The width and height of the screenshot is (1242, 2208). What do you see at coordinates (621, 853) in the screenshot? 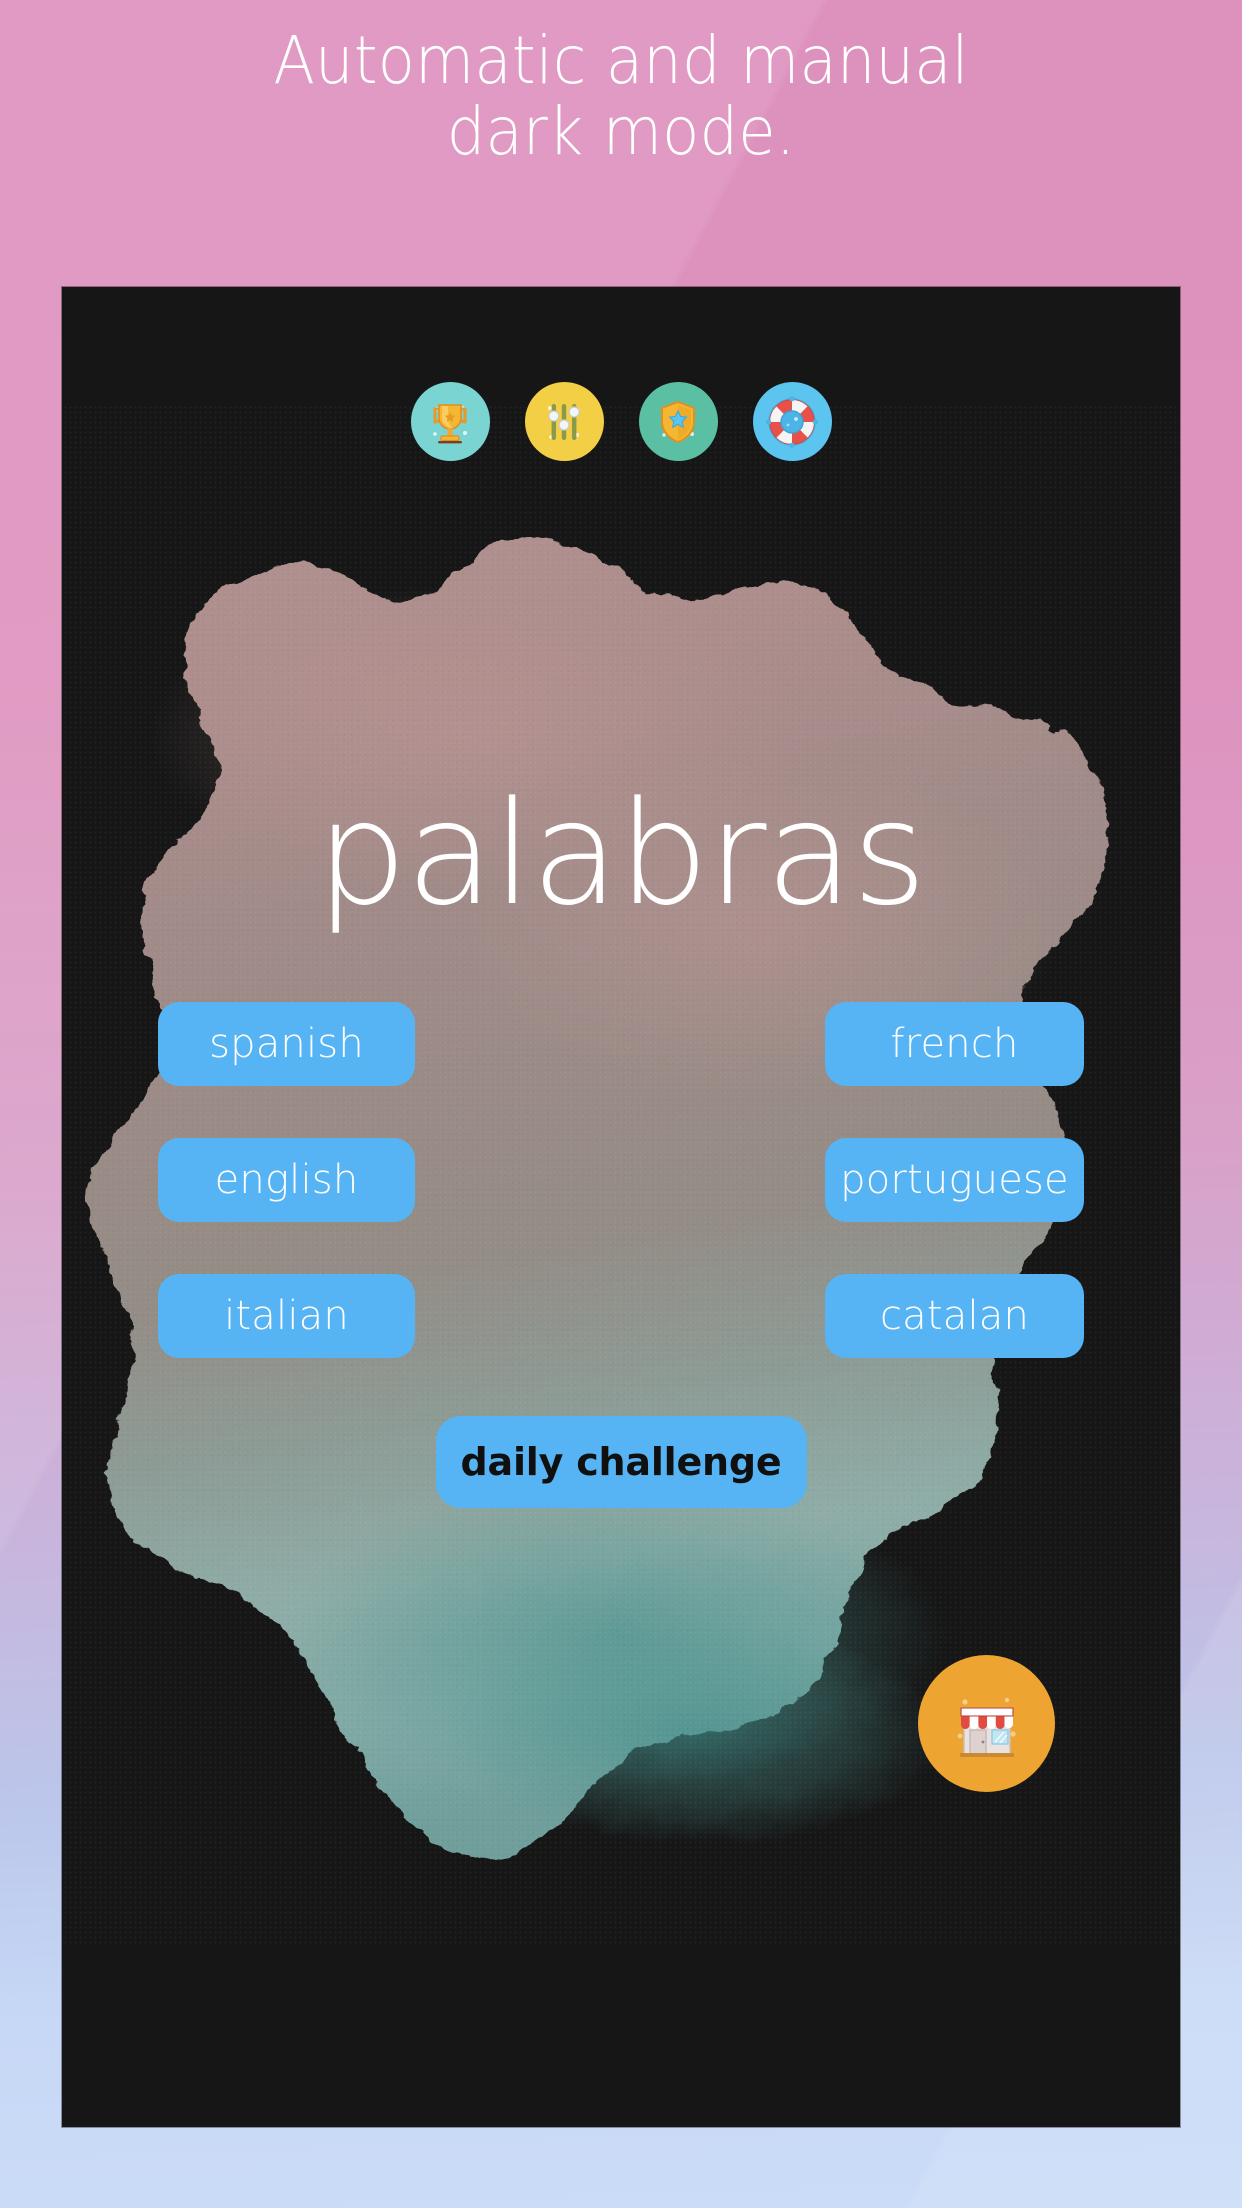
I see `app-logo: palabras` at bounding box center [621, 853].